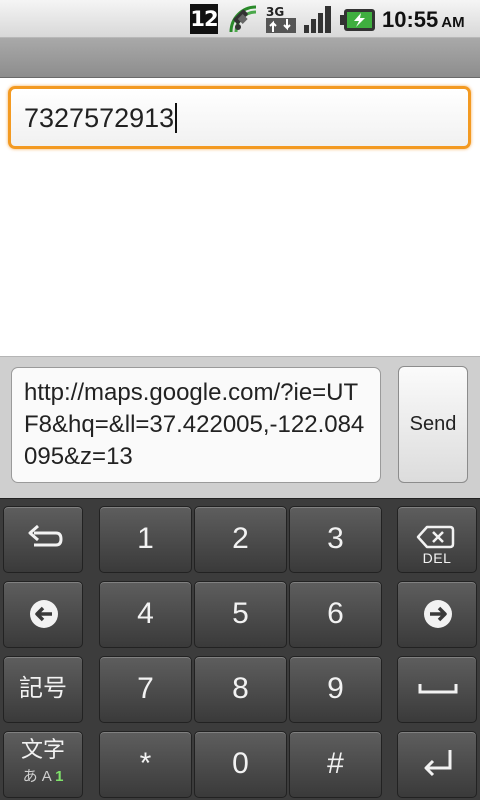 The height and width of the screenshot is (800, 480). What do you see at coordinates (335, 539) in the screenshot?
I see `key-3: 3` at bounding box center [335, 539].